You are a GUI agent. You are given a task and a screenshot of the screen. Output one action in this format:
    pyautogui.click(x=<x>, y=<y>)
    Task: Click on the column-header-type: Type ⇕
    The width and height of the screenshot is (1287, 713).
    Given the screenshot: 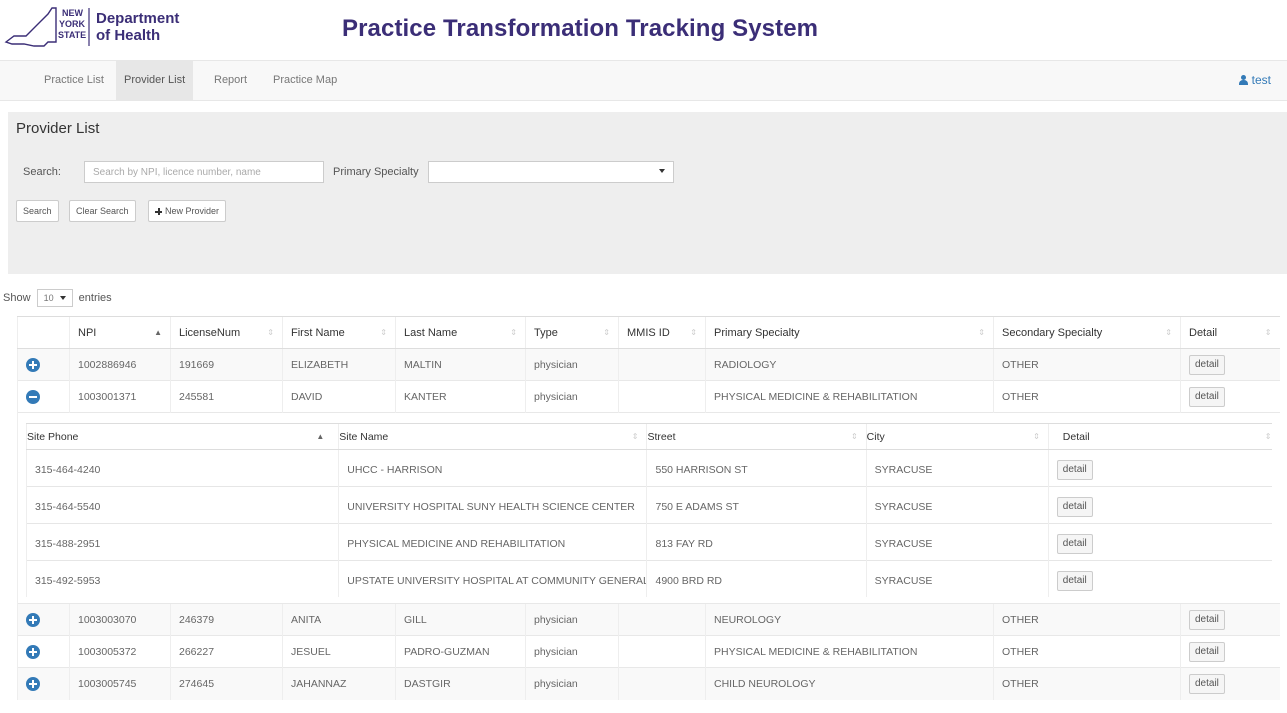 What is the action you would take?
    pyautogui.click(x=572, y=332)
    